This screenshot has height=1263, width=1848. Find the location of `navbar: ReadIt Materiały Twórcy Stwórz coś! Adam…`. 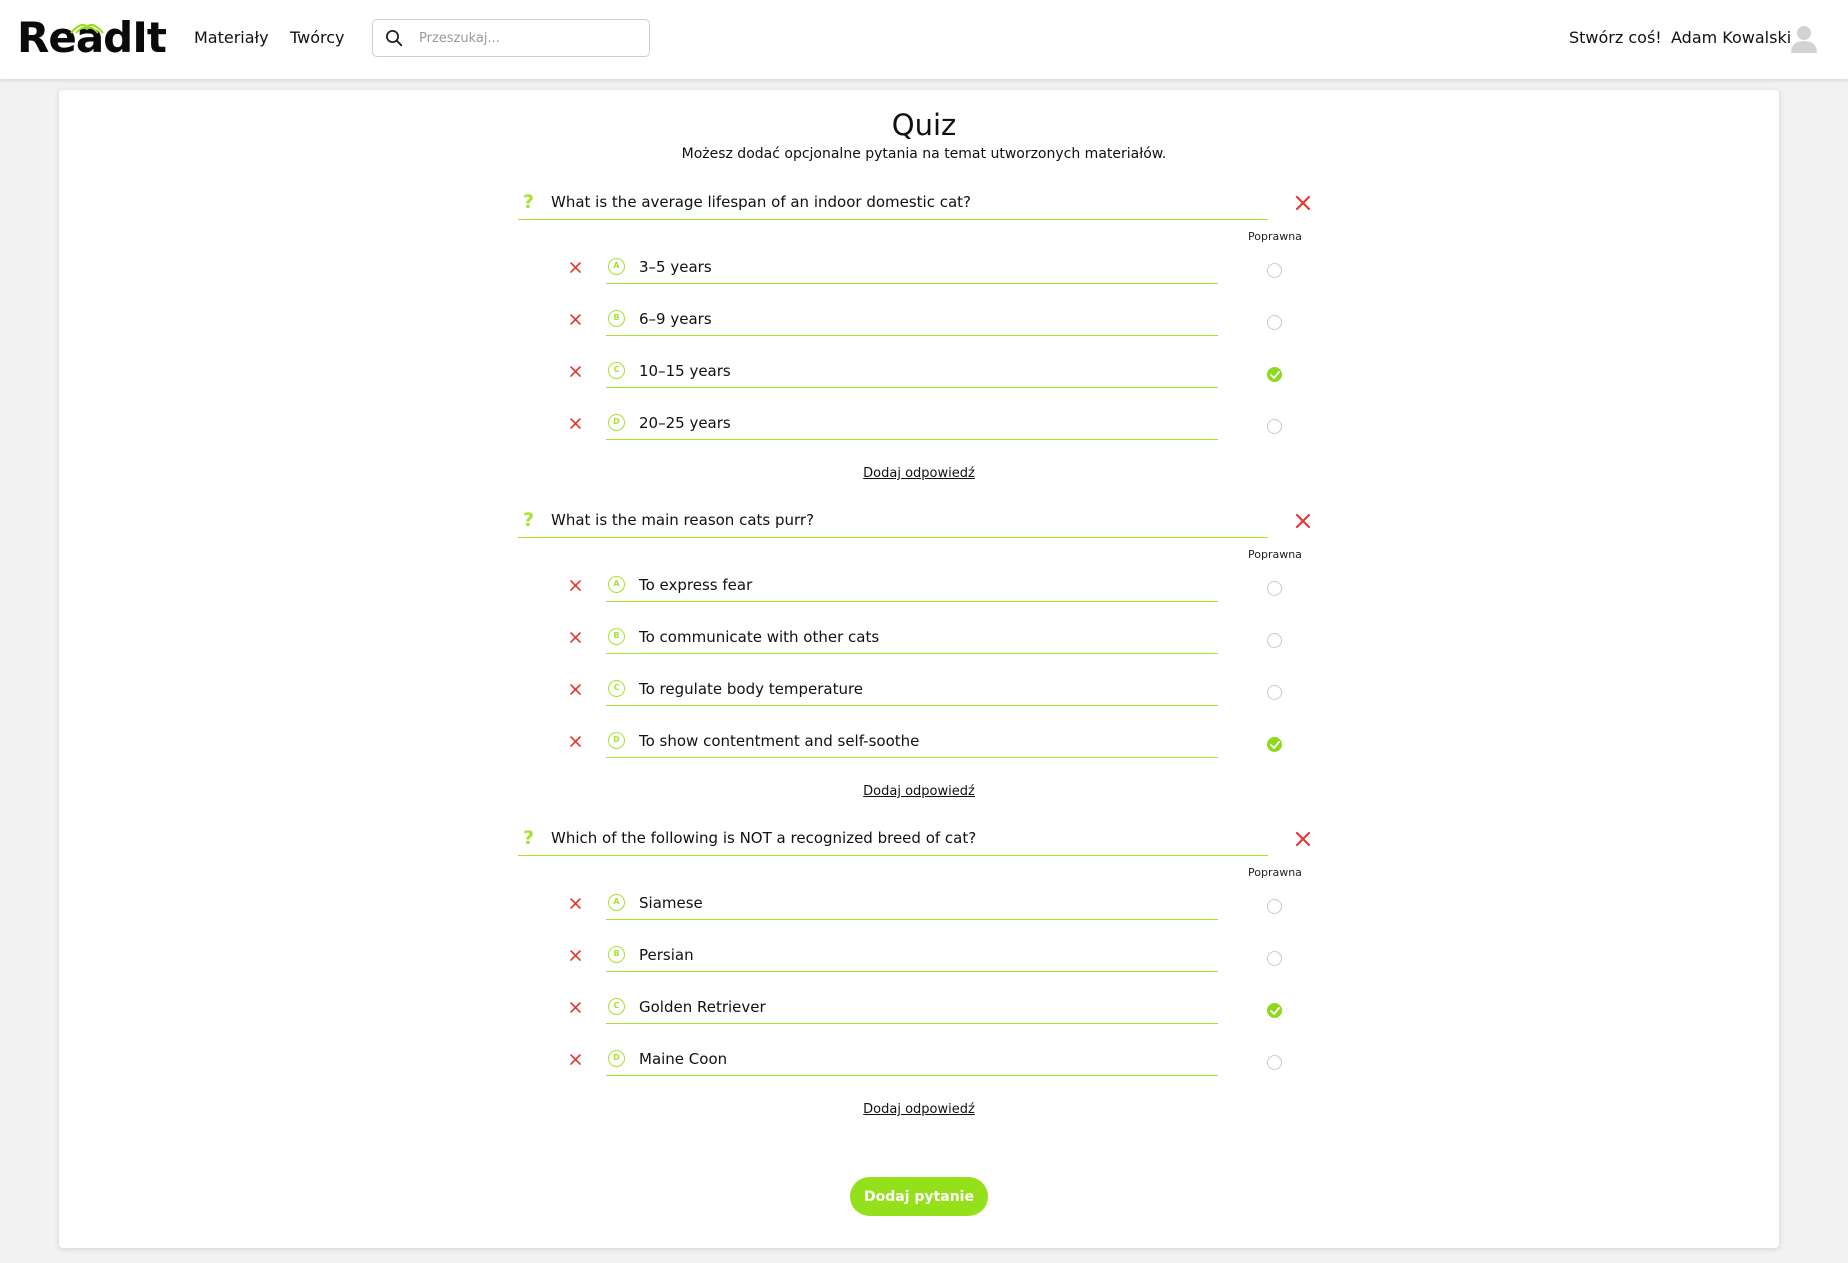

navbar: ReadIt Materiały Twórcy Stwórz coś! Adam… is located at coordinates (924, 39).